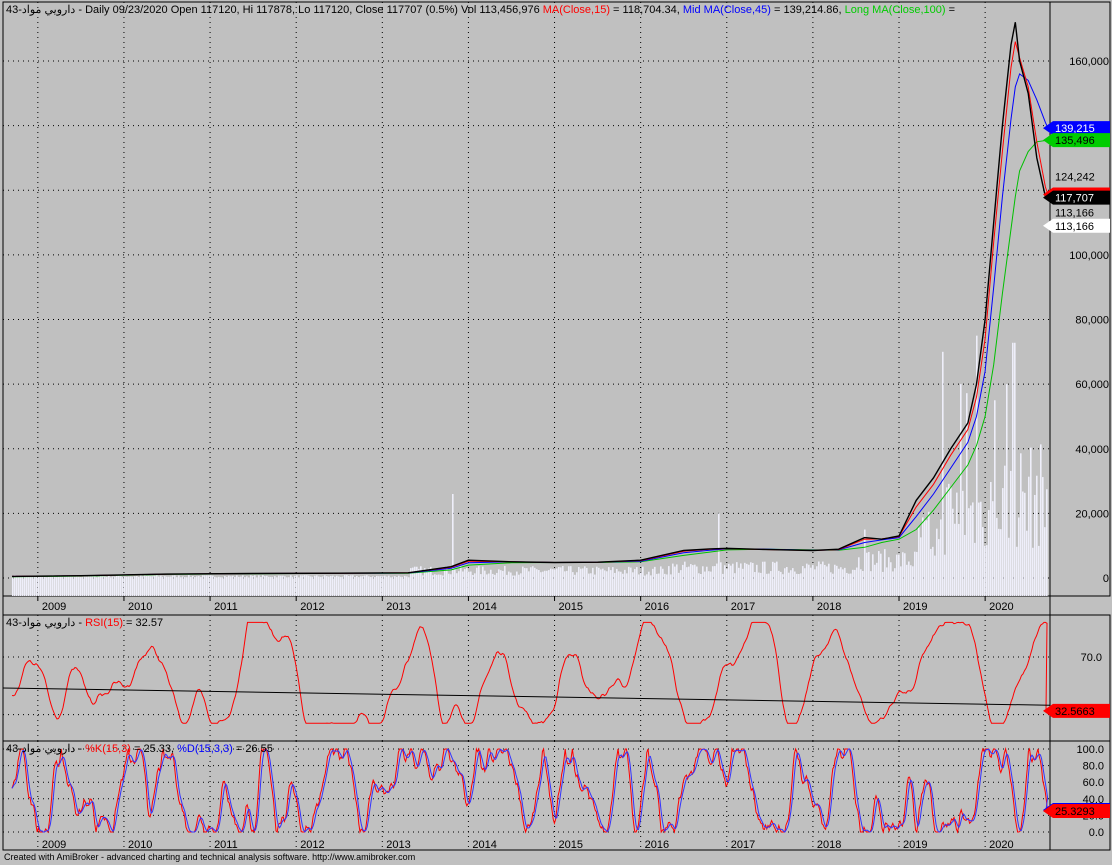  What do you see at coordinates (1075, 712) in the screenshot?
I see `last-value-label: 32.5663` at bounding box center [1075, 712].